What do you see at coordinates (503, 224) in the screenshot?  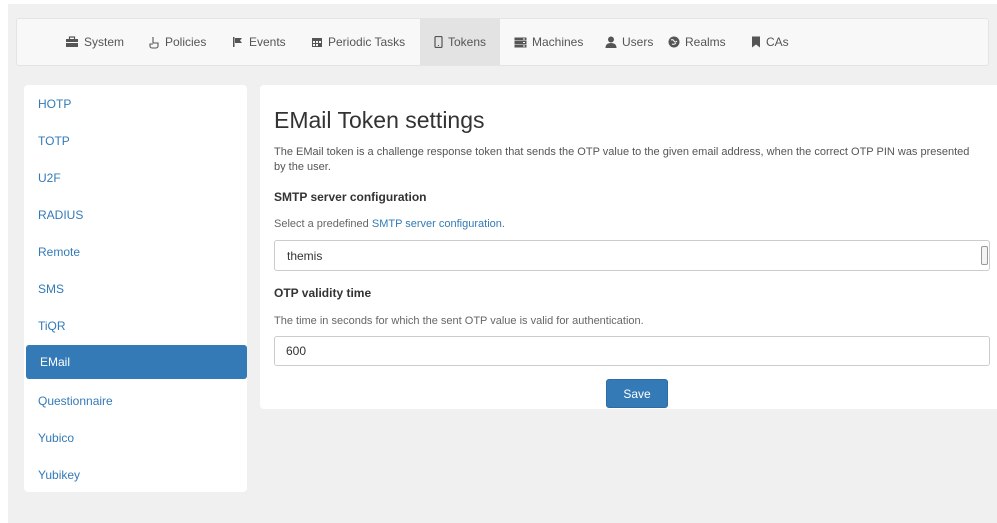 I see `smtp-help-suffix: .` at bounding box center [503, 224].